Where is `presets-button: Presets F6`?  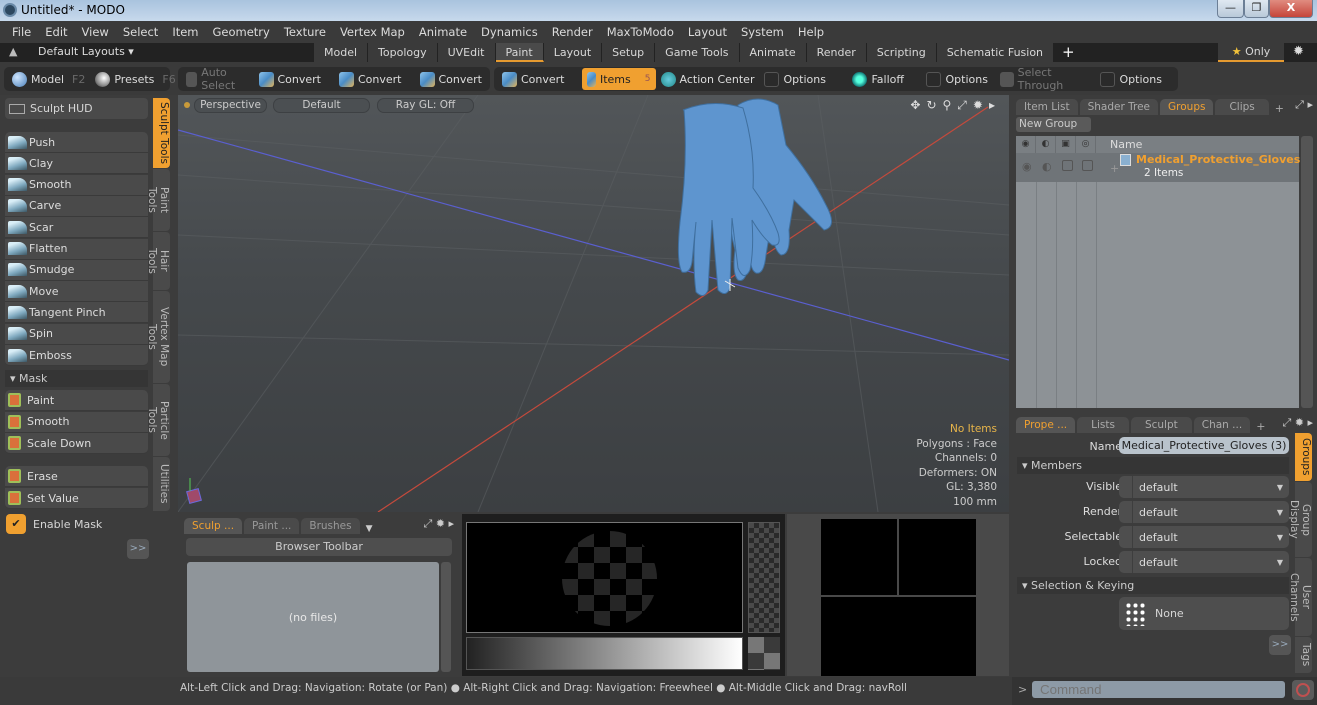
presets-button: Presets F6 is located at coordinates (135, 79).